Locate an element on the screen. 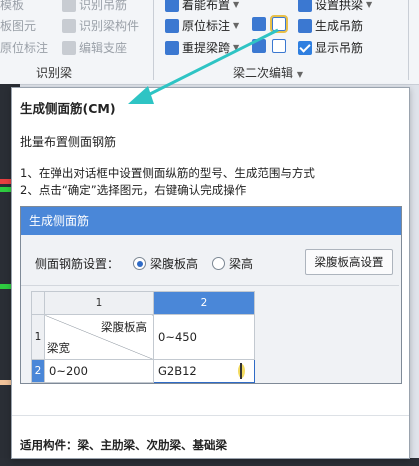 Image resolution: width=419 pixels, height=466 pixels. beam-icon is located at coordinates (69, 25).